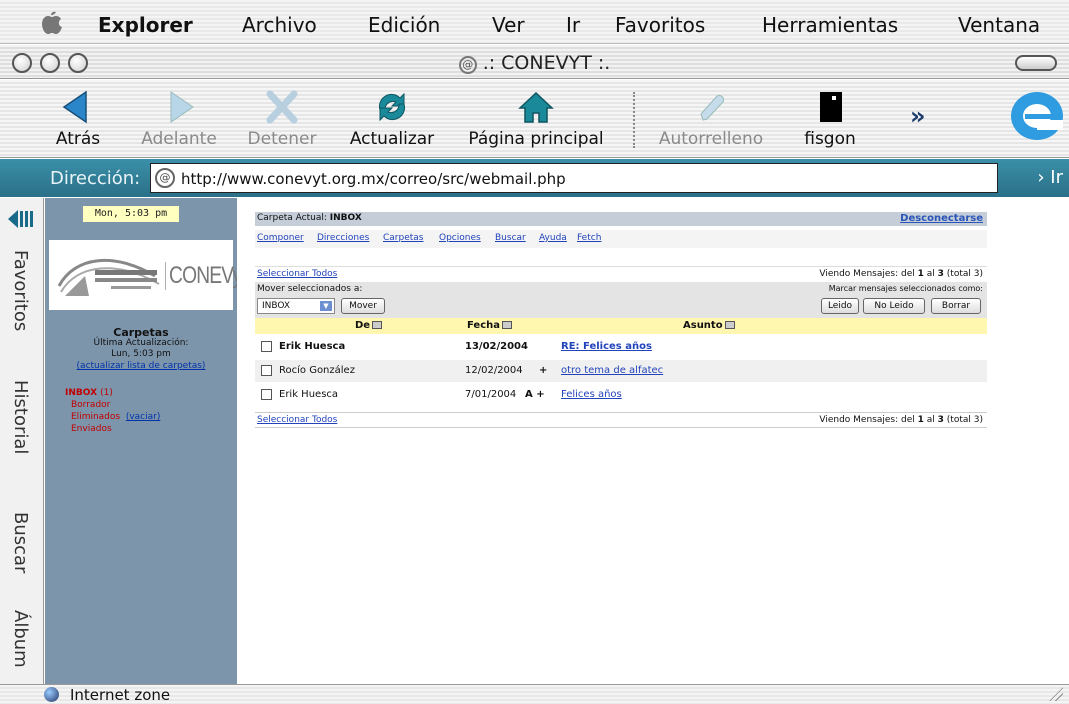  Describe the element at coordinates (326, 306) in the screenshot. I see `chevron-down-icon: ▼` at that location.